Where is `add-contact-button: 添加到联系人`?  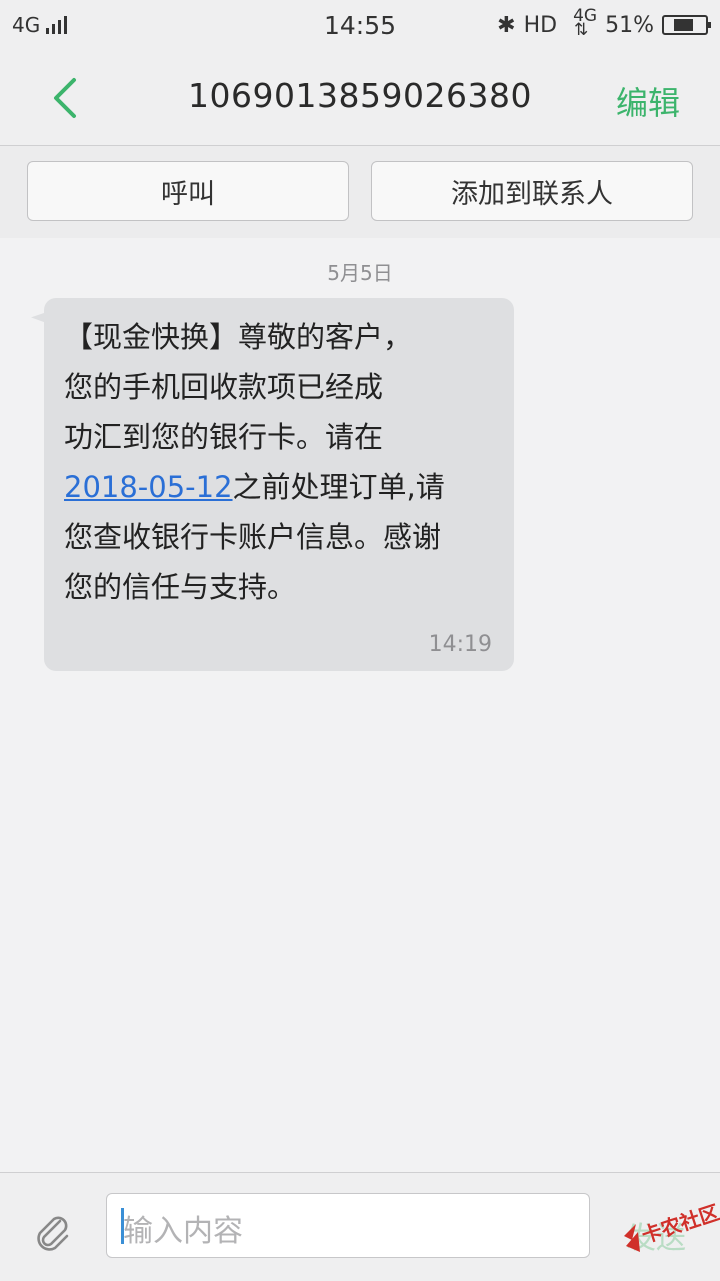
add-contact-button: 添加到联系人 is located at coordinates (532, 191).